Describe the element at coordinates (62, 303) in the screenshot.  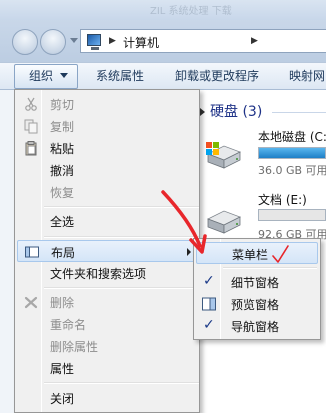
I see `menu-item-label: 删除` at that location.